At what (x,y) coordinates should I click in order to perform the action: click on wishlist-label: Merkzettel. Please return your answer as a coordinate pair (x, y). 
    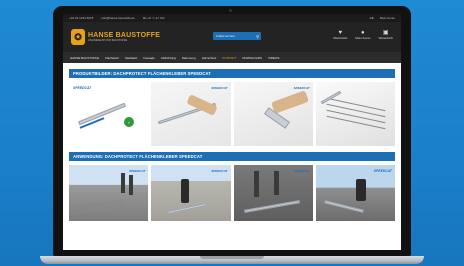
    Looking at the image, I should click on (340, 38).